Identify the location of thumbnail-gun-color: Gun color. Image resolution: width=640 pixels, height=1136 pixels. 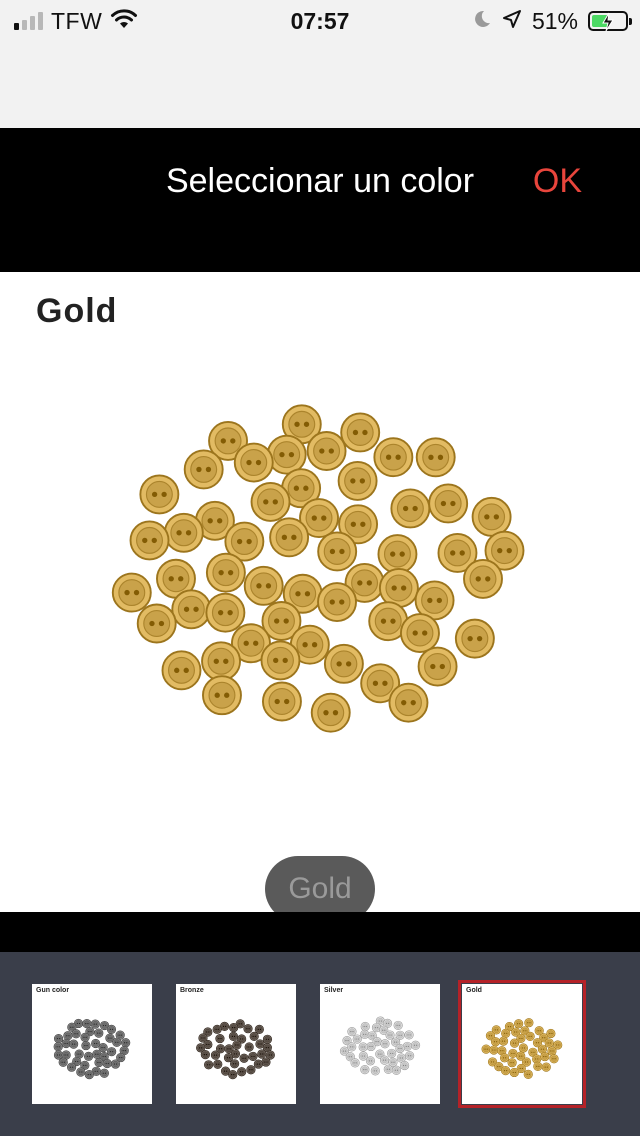
(92, 1044).